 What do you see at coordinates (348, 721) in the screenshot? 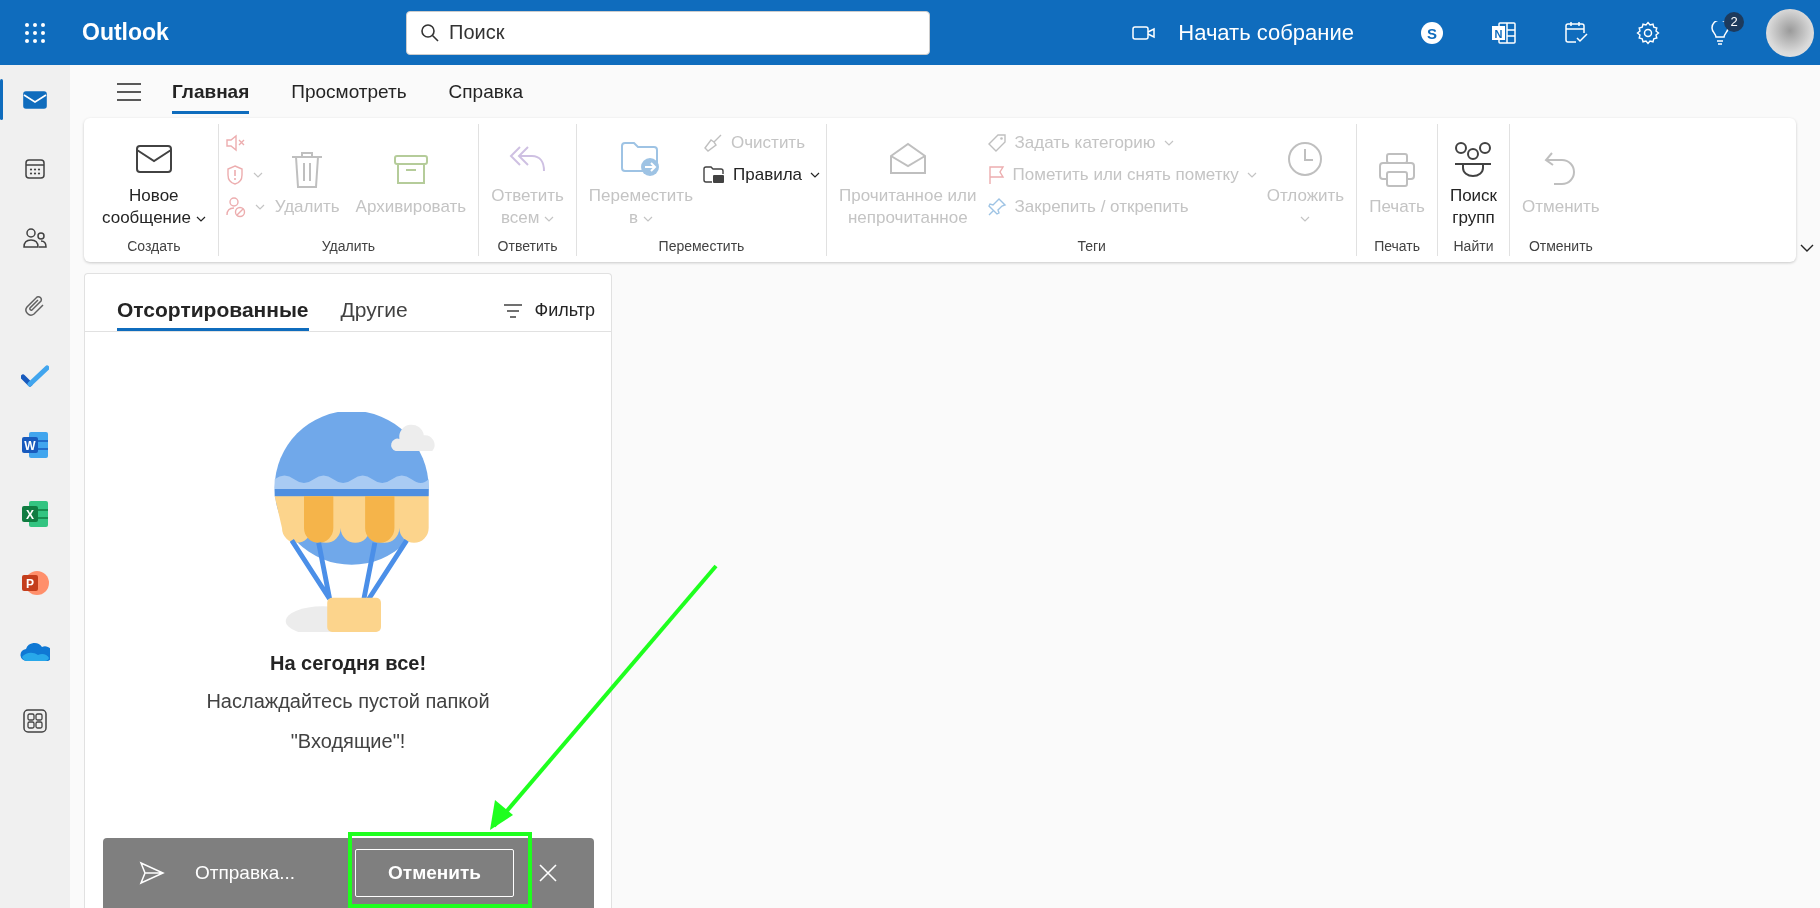
I see `empty-state-message: Наслаждайтесь пустой папкой "Входящие"!` at bounding box center [348, 721].